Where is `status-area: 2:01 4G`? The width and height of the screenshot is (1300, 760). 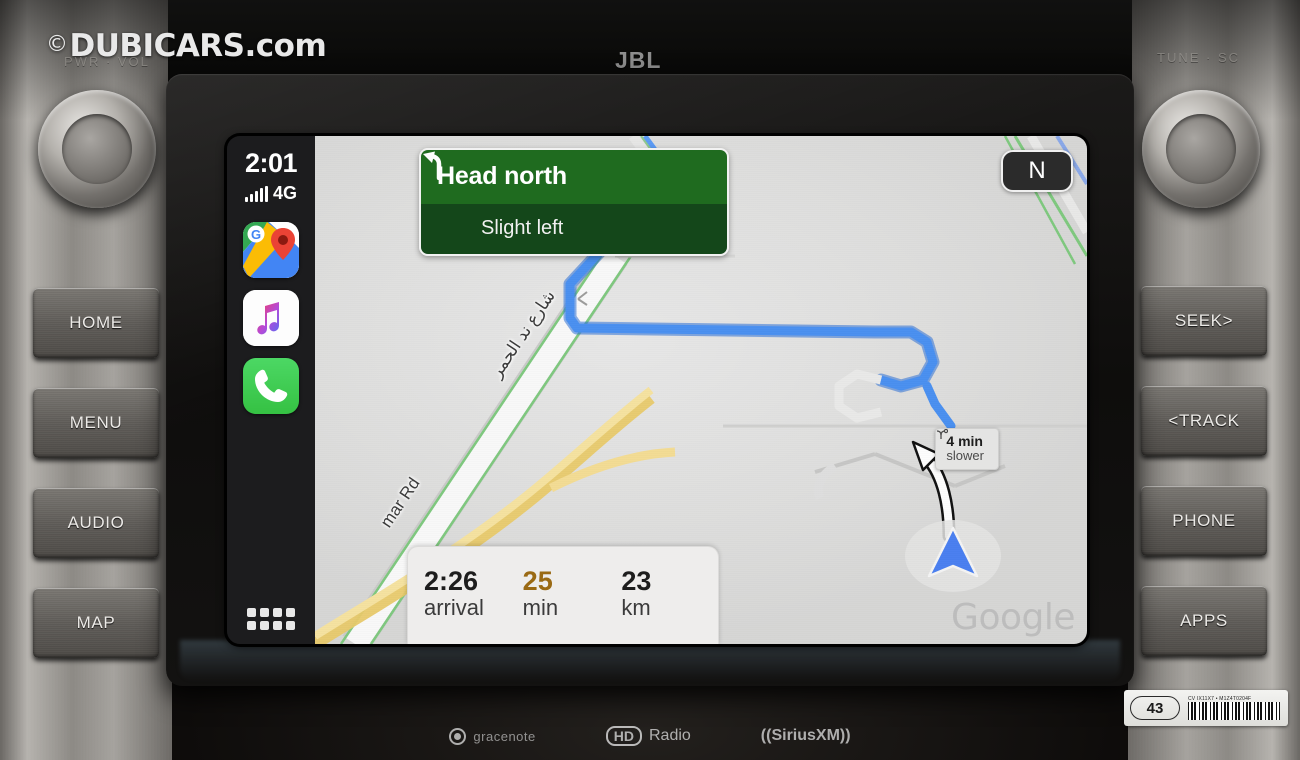
status-area: 2:01 4G is located at coordinates (271, 176).